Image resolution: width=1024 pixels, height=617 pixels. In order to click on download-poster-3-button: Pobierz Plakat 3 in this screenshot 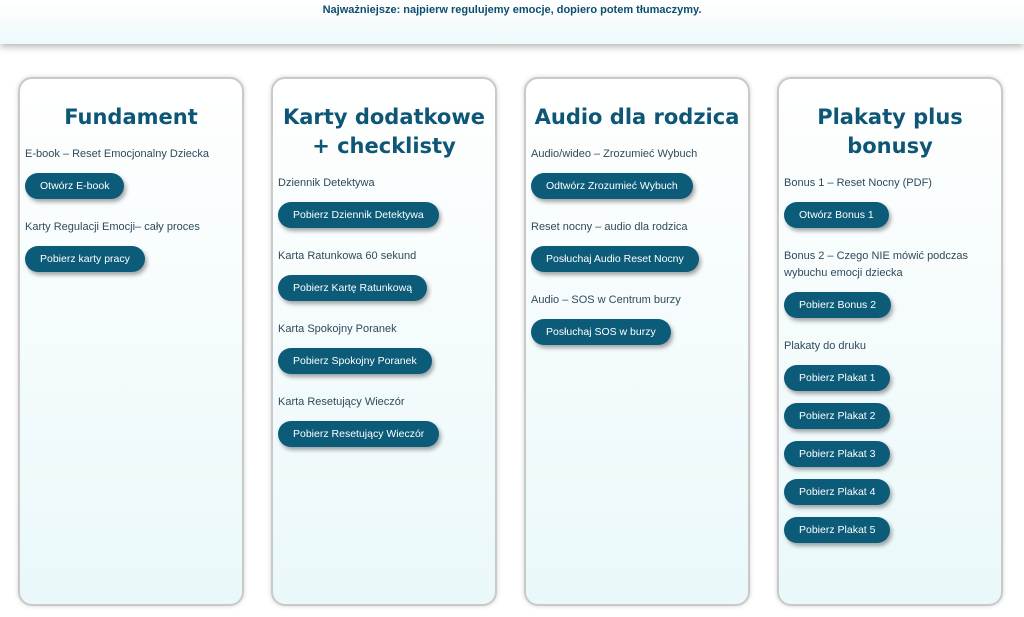, I will do `click(837, 454)`.